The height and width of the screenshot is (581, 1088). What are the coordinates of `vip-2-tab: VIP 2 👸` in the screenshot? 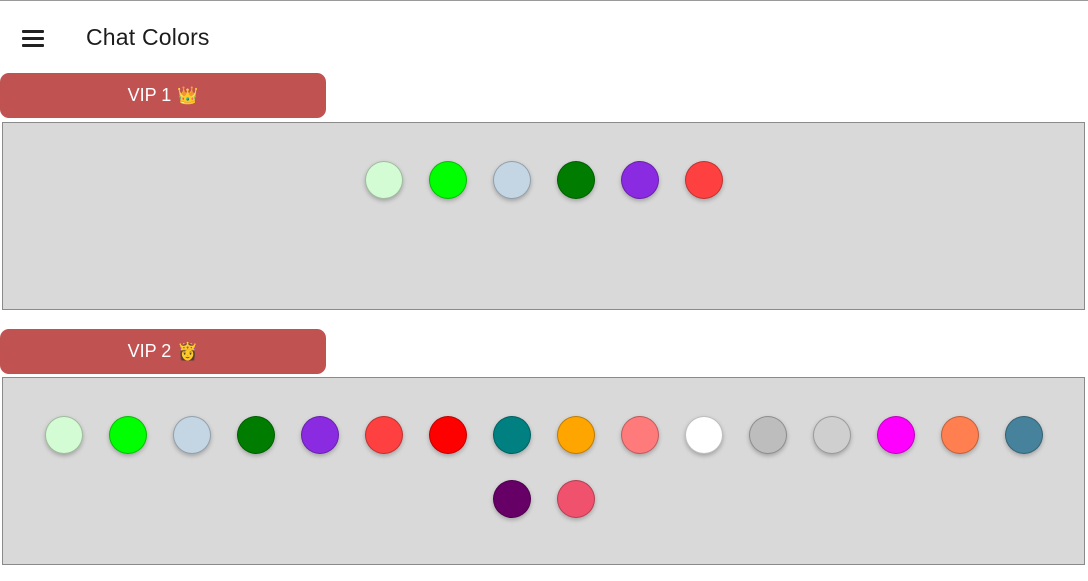 It's located at (163, 351).